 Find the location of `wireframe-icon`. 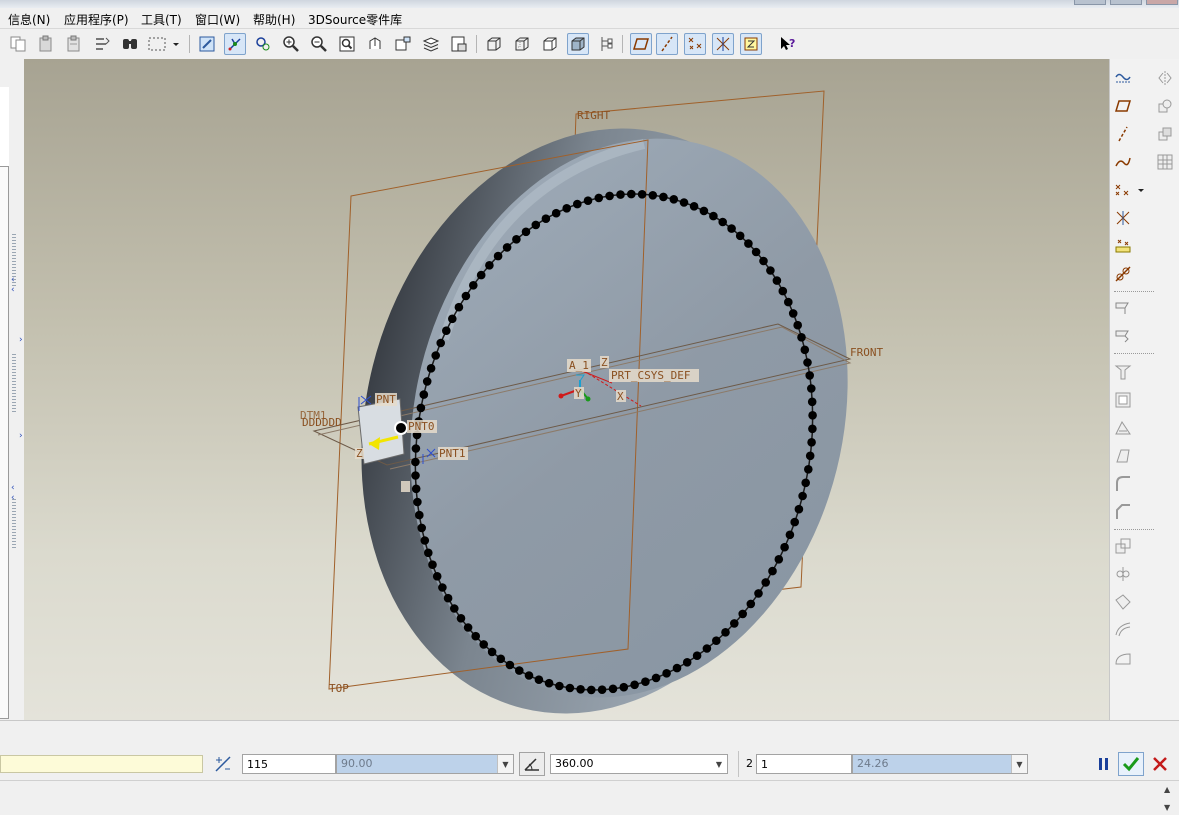

wireframe-icon is located at coordinates (494, 44).